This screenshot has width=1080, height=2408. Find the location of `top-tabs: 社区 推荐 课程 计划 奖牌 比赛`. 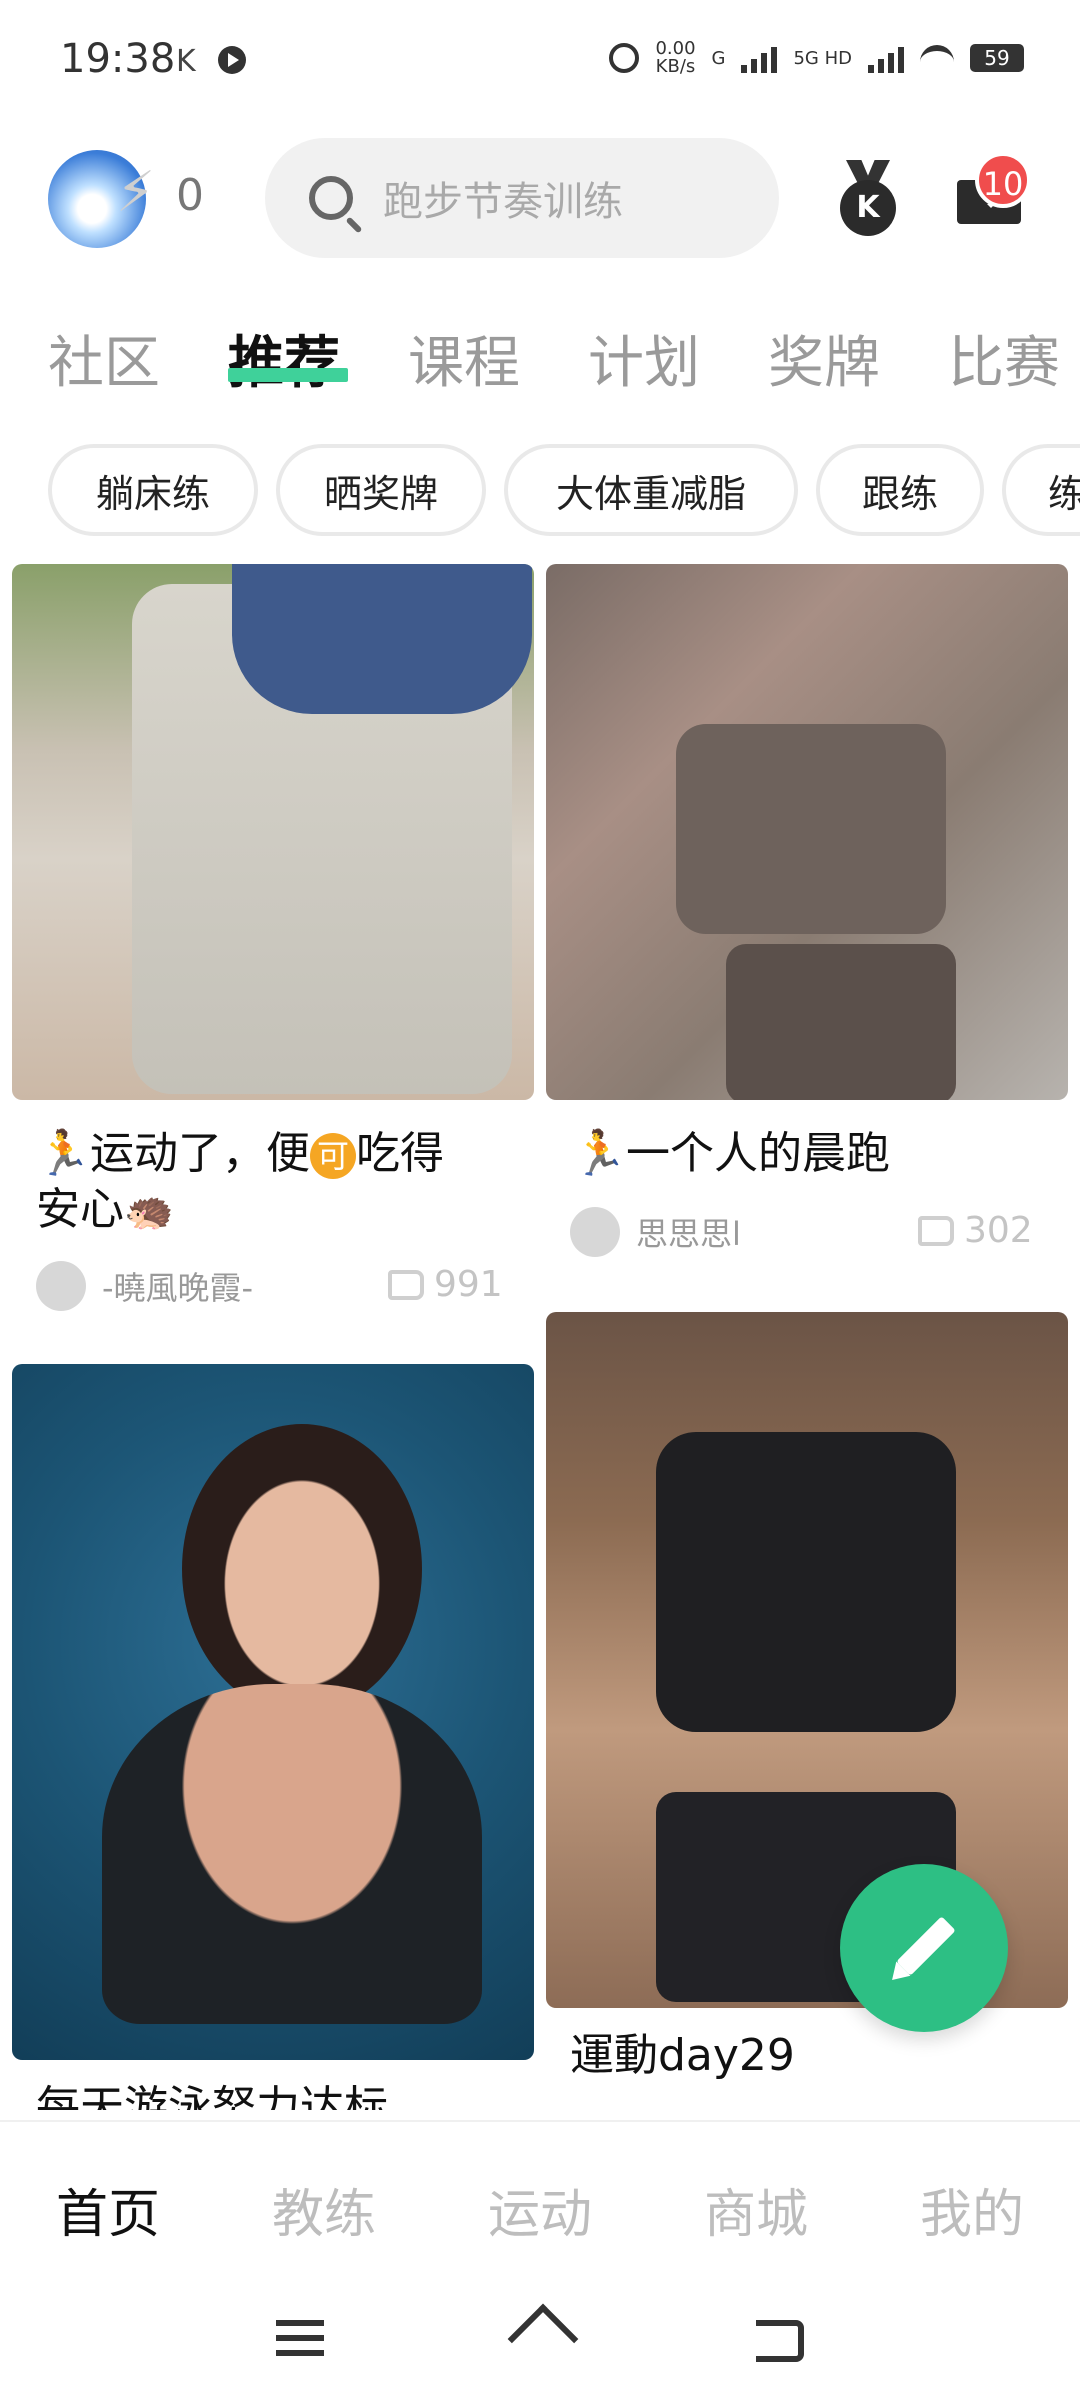

top-tabs: 社区 推荐 课程 计划 奖牌 比赛 is located at coordinates (540, 355).